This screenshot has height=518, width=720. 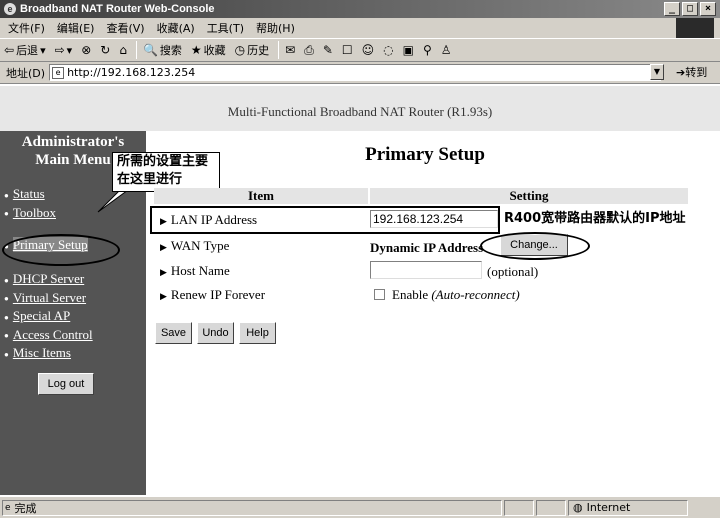 I want to click on callout-note: 所需的设置主要在这里进行, so click(x=166, y=172).